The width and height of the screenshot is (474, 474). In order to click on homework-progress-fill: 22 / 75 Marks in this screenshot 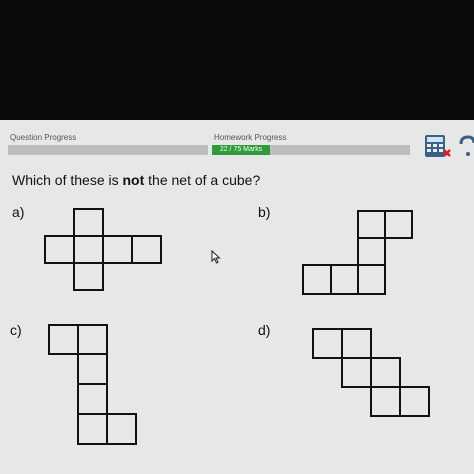, I will do `click(241, 150)`.